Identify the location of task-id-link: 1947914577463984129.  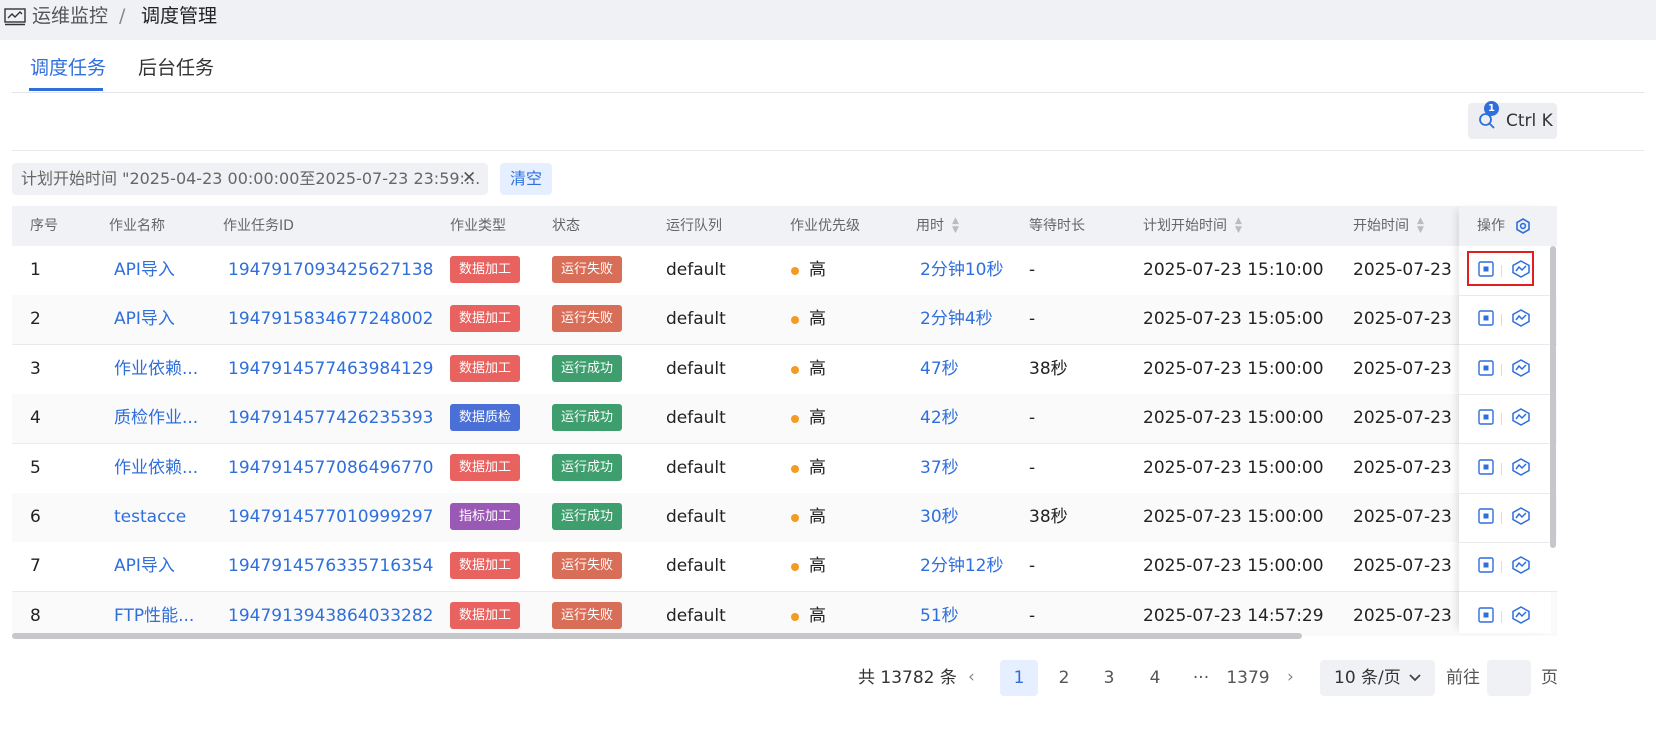
(331, 369).